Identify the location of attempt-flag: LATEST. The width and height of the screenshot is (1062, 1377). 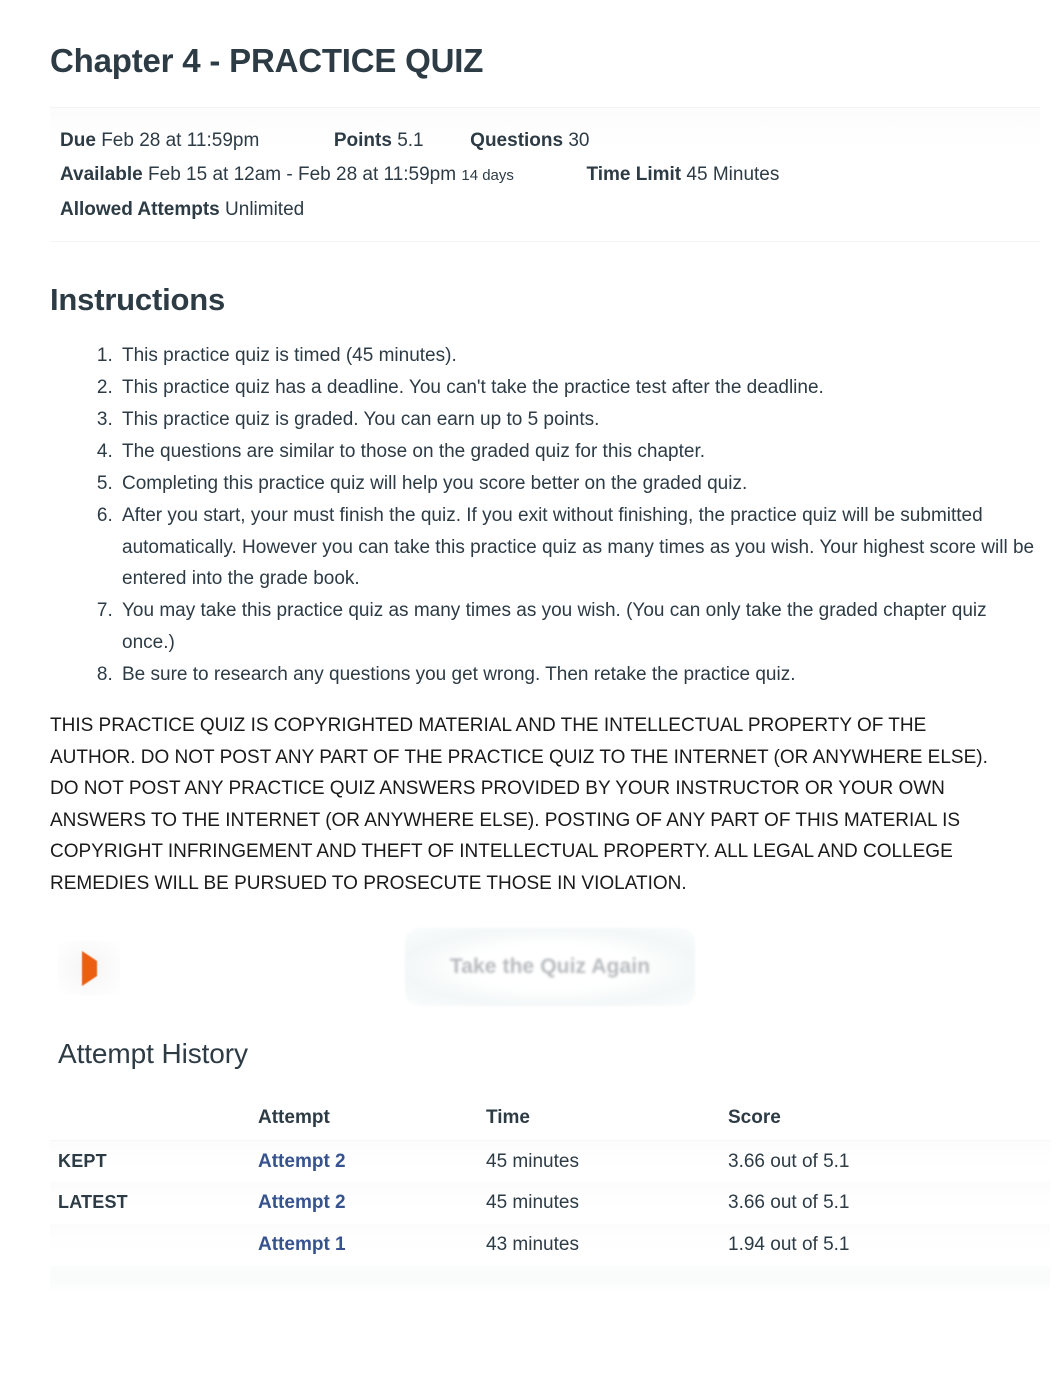
(154, 1203).